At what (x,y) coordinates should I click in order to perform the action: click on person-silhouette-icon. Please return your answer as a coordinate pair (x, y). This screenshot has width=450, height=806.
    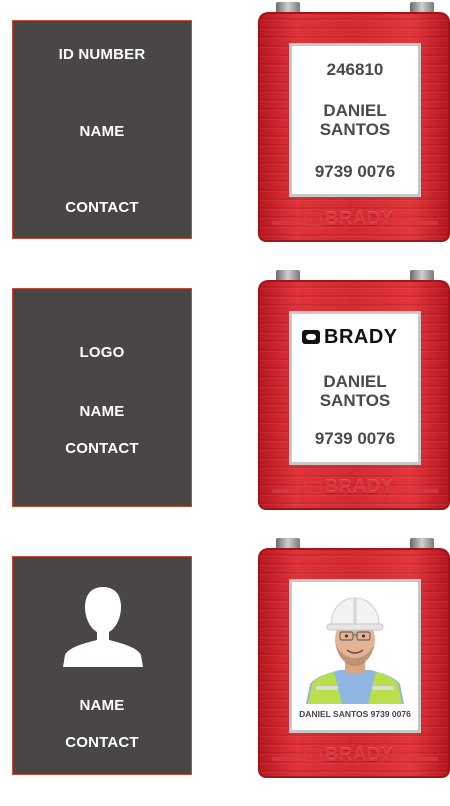
    Looking at the image, I should click on (103, 627).